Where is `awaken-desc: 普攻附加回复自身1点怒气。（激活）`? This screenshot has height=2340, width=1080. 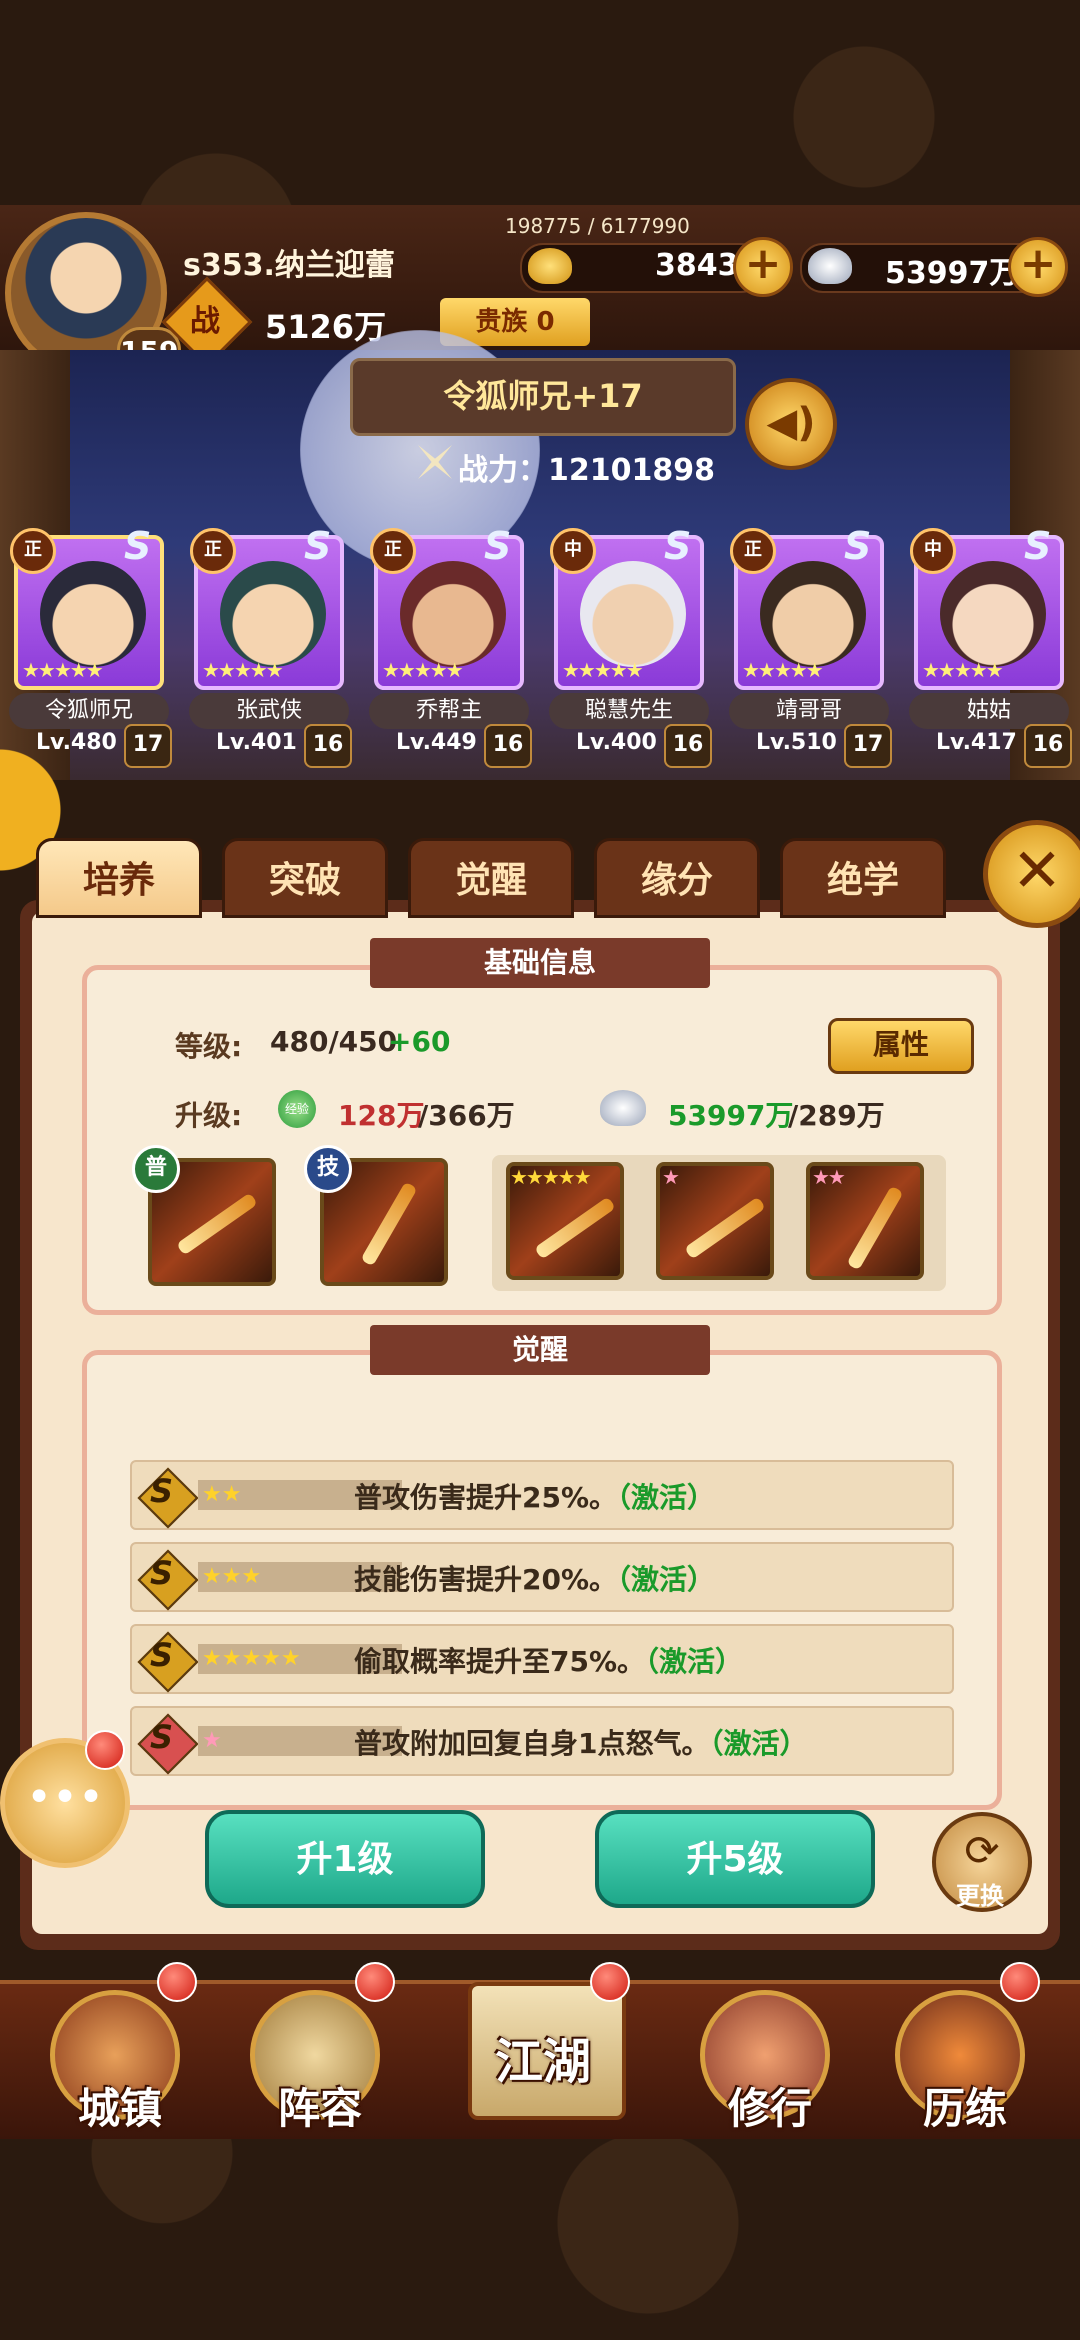
awaken-desc: 普攻附加回复自身1点怒气。（激活） is located at coordinates (581, 1742).